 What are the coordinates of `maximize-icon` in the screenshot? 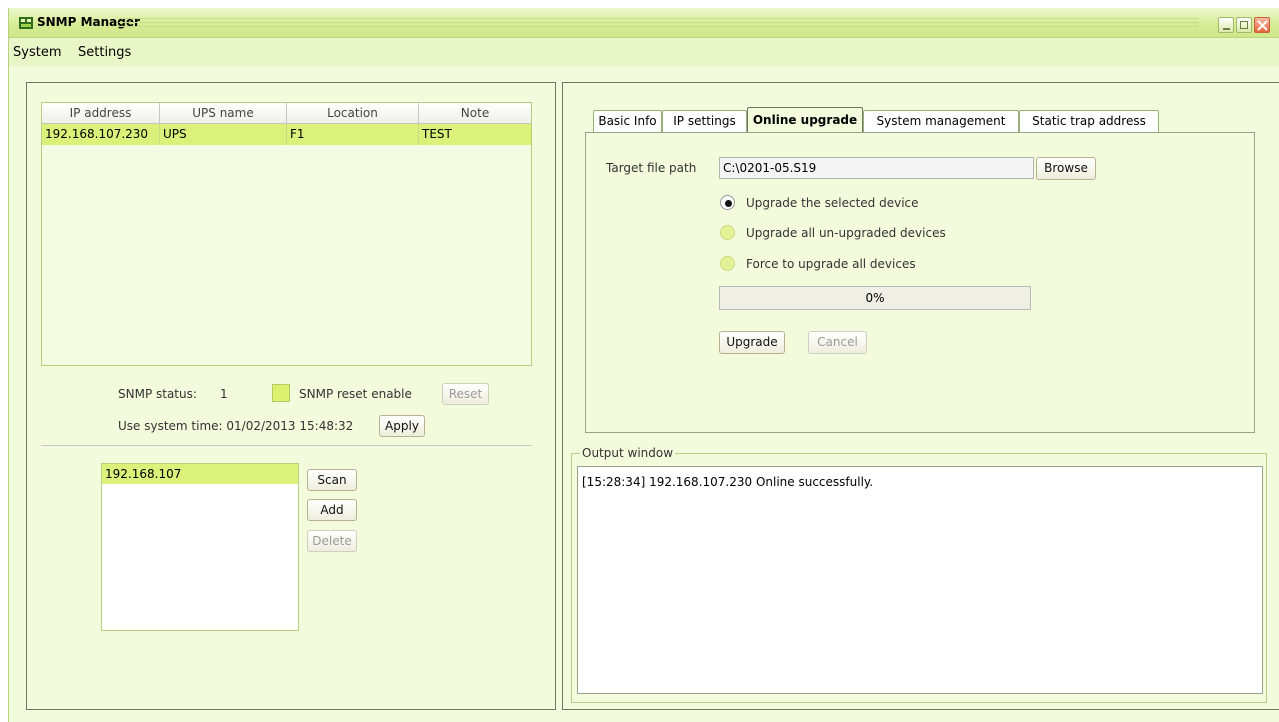 It's located at (1244, 25).